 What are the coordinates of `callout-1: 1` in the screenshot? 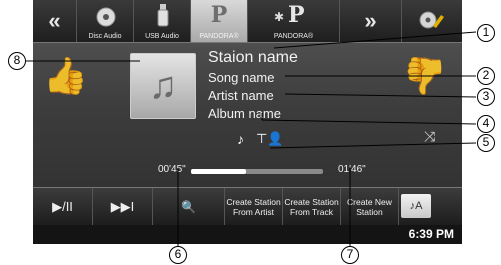 It's located at (486, 33).